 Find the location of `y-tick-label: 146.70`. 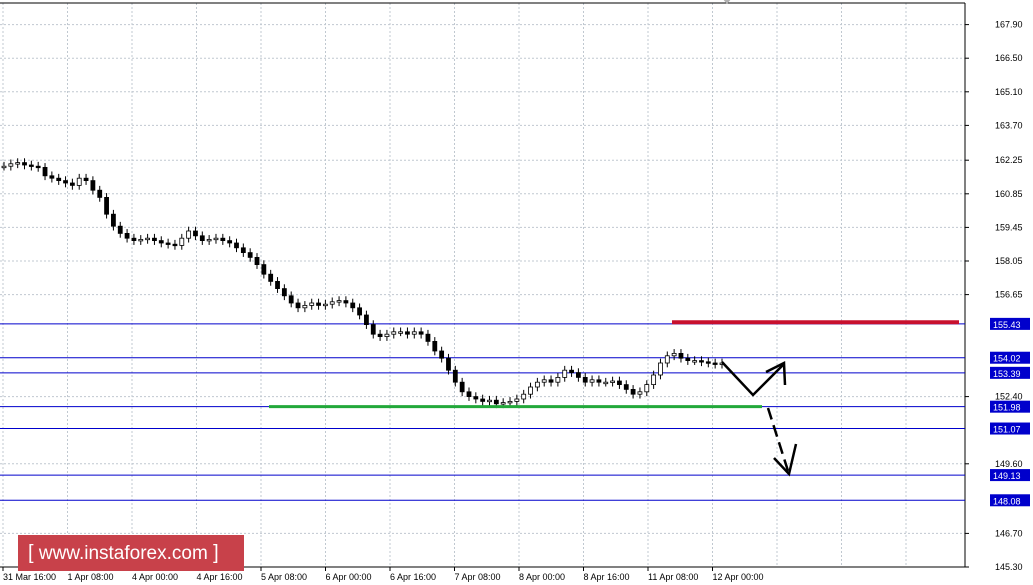

y-tick-label: 146.70 is located at coordinates (1009, 533).